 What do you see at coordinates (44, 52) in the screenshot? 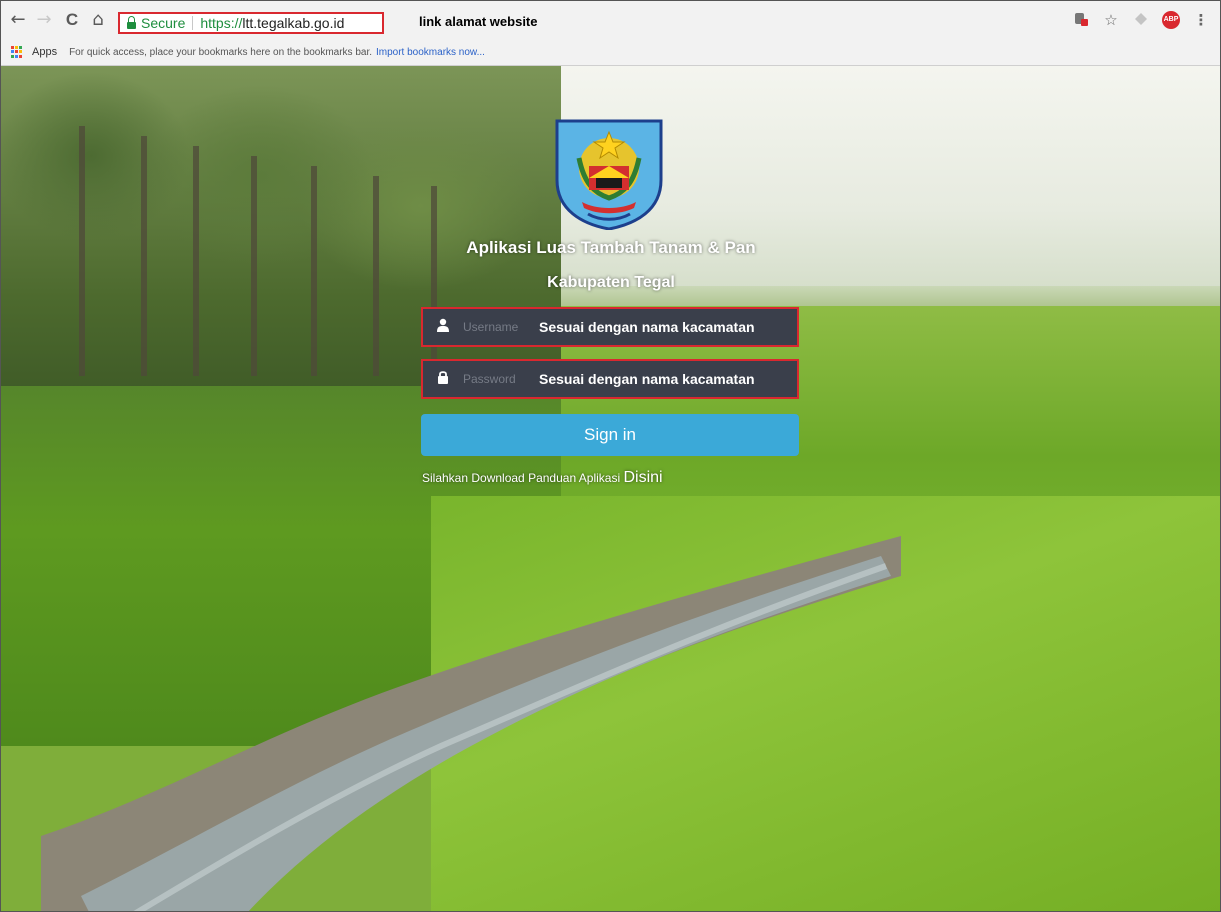
I see `apps-label: Apps` at bounding box center [44, 52].